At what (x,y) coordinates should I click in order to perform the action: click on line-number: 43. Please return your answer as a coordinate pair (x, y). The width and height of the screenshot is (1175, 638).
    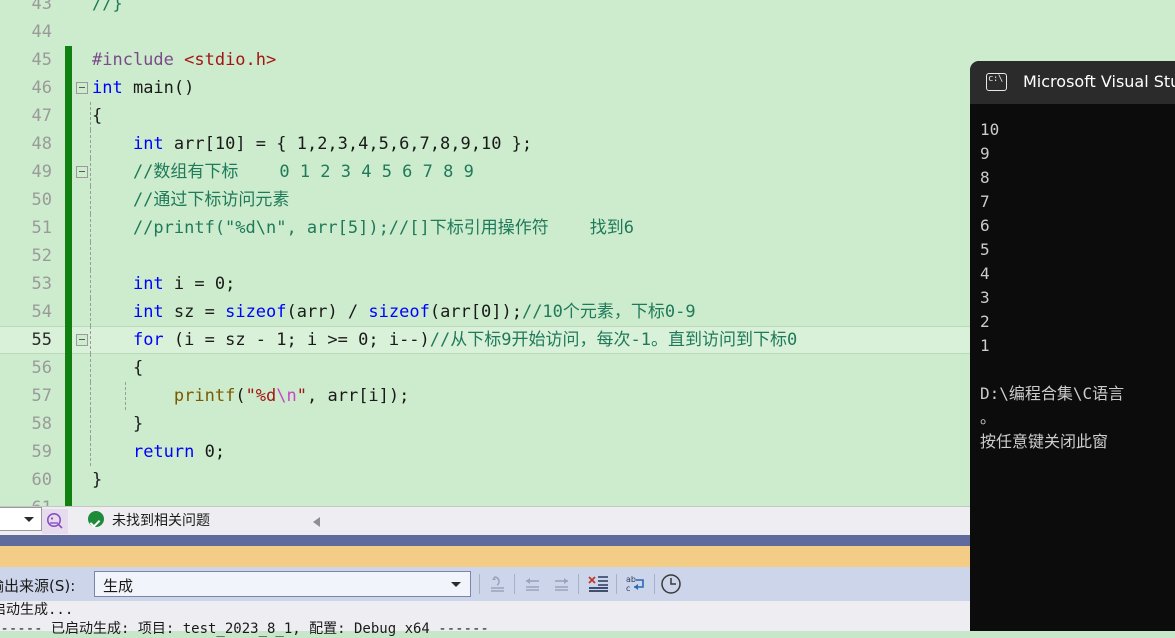
    Looking at the image, I should click on (41, 7).